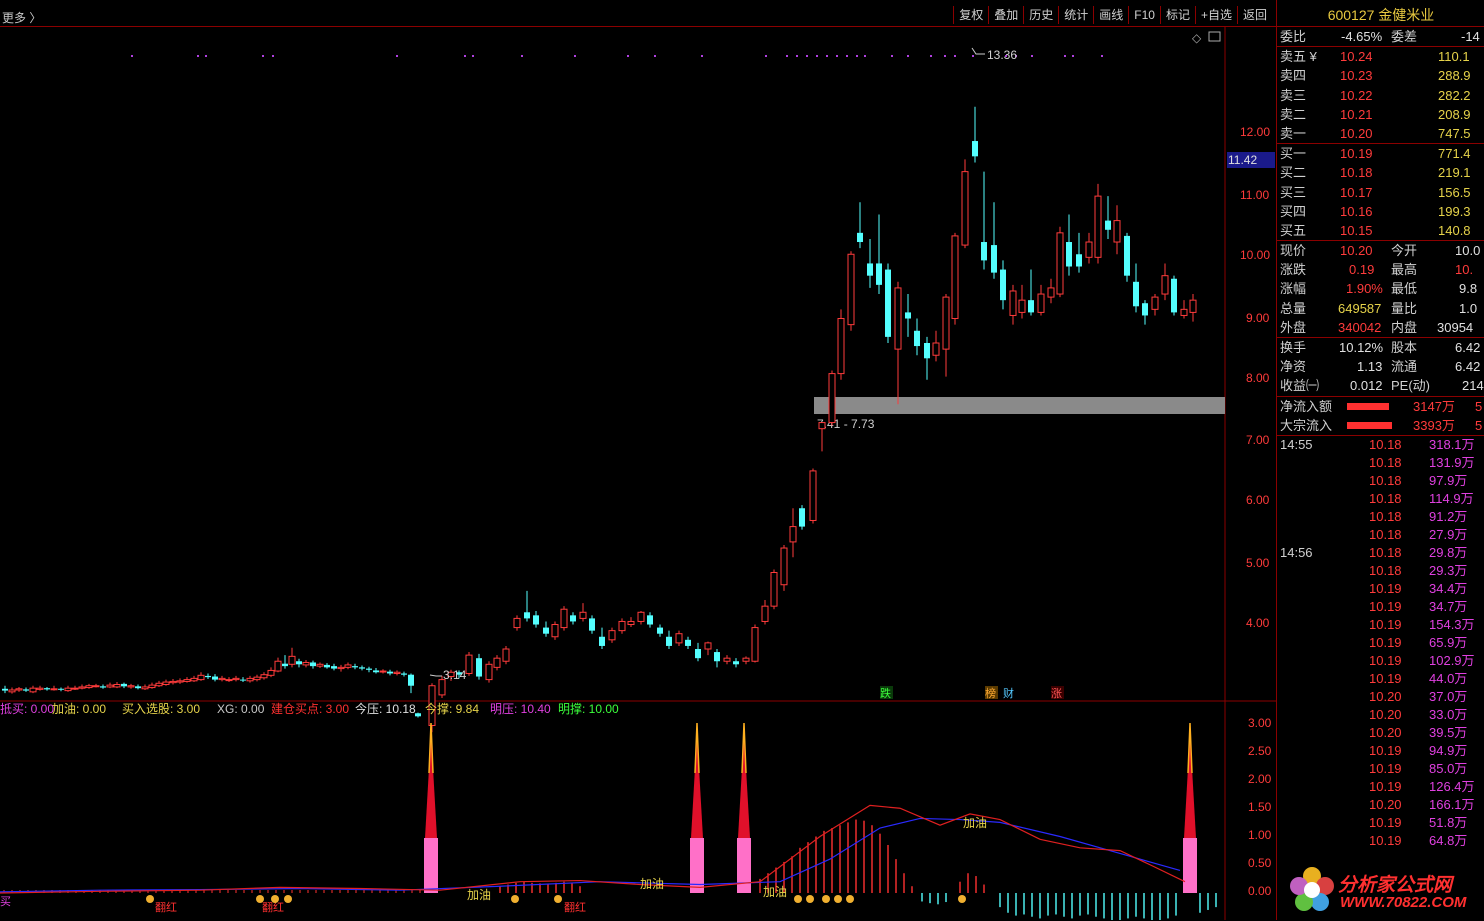 The height and width of the screenshot is (921, 1484). I want to click on toolbar-button-statistics: 统计, so click(1075, 15).